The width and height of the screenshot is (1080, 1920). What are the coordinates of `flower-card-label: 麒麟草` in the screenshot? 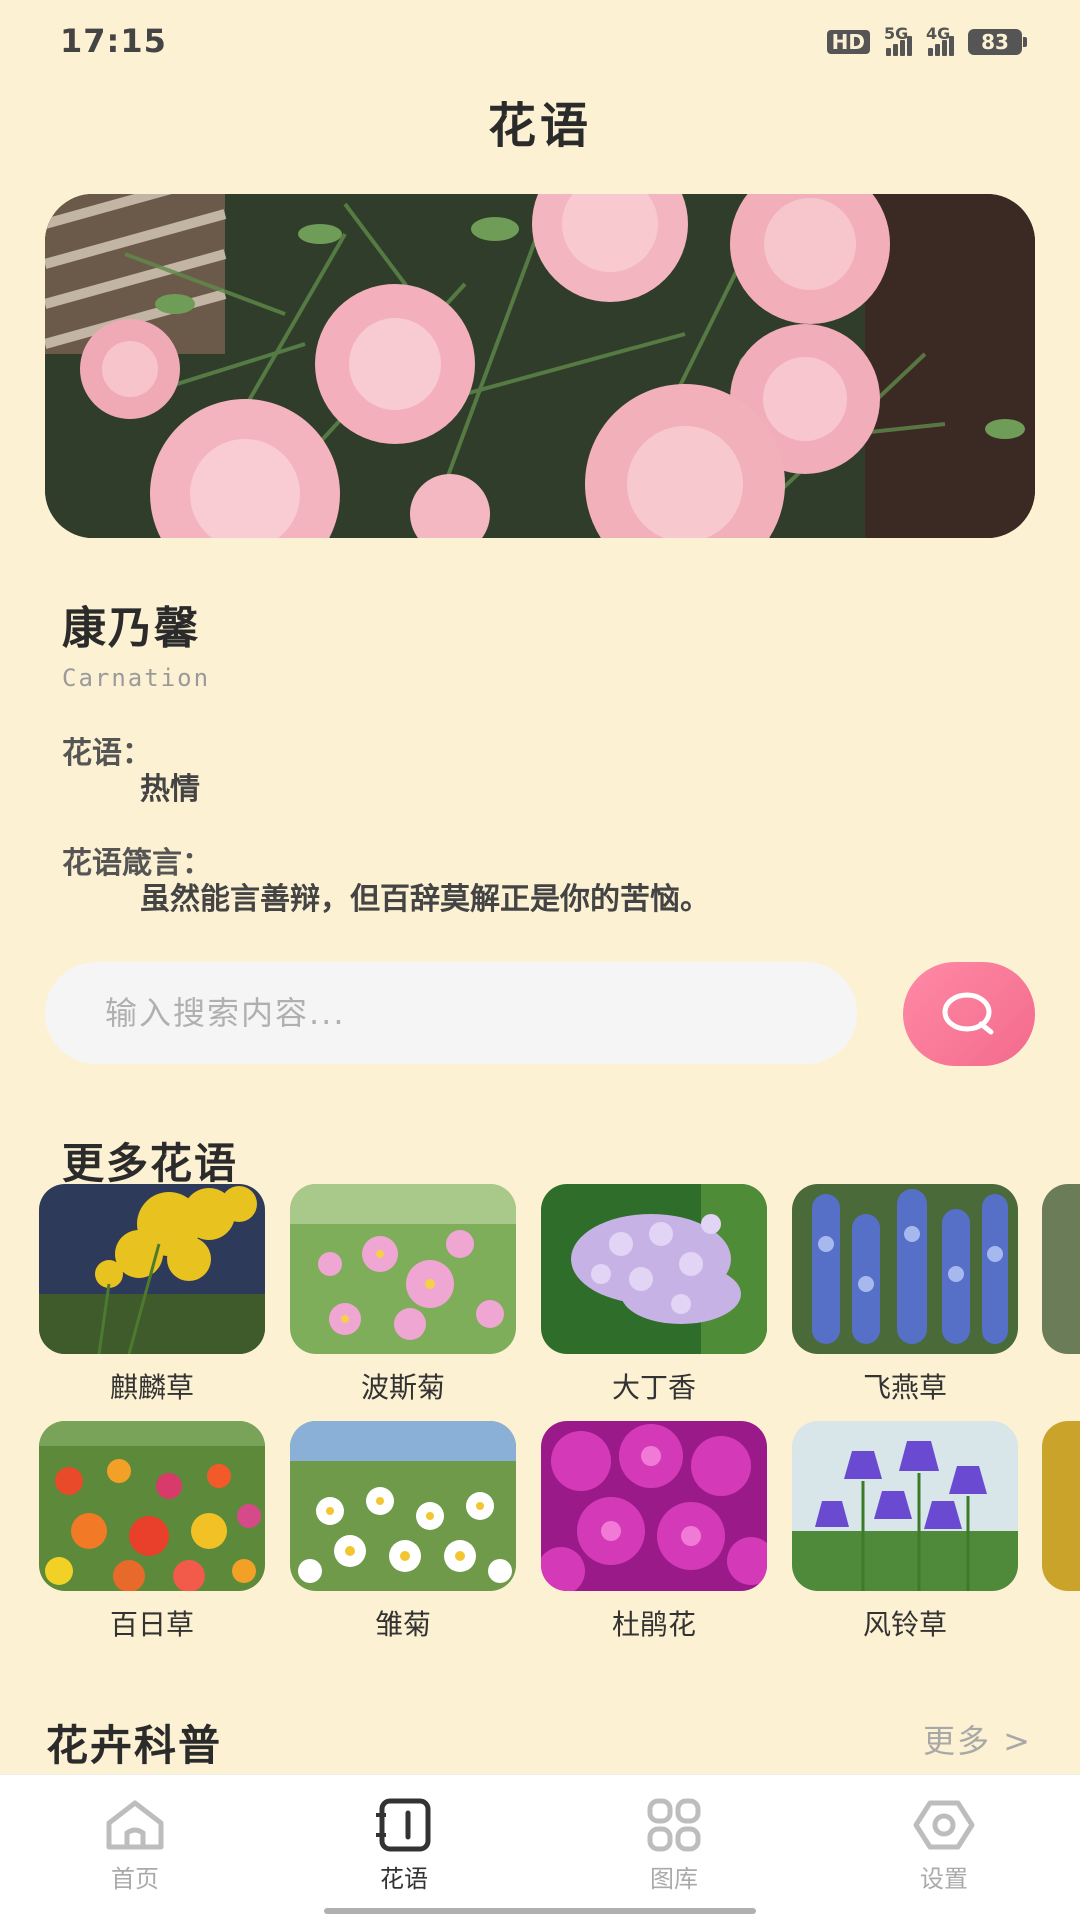 It's located at (151, 1387).